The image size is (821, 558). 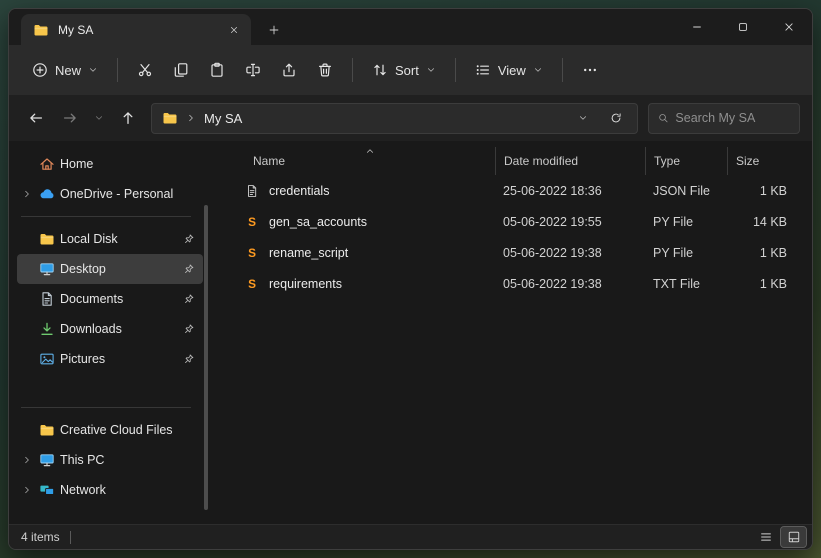 I want to click on copy-button, so click(x=181, y=70).